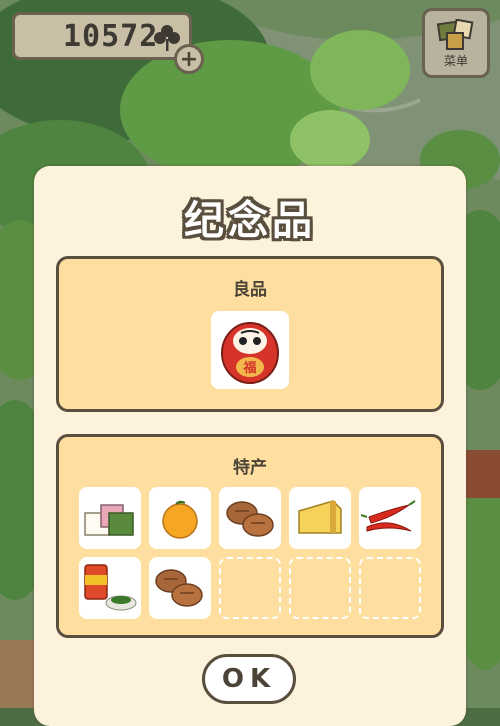  I want to click on rice-cakes-icon, so click(109, 520).